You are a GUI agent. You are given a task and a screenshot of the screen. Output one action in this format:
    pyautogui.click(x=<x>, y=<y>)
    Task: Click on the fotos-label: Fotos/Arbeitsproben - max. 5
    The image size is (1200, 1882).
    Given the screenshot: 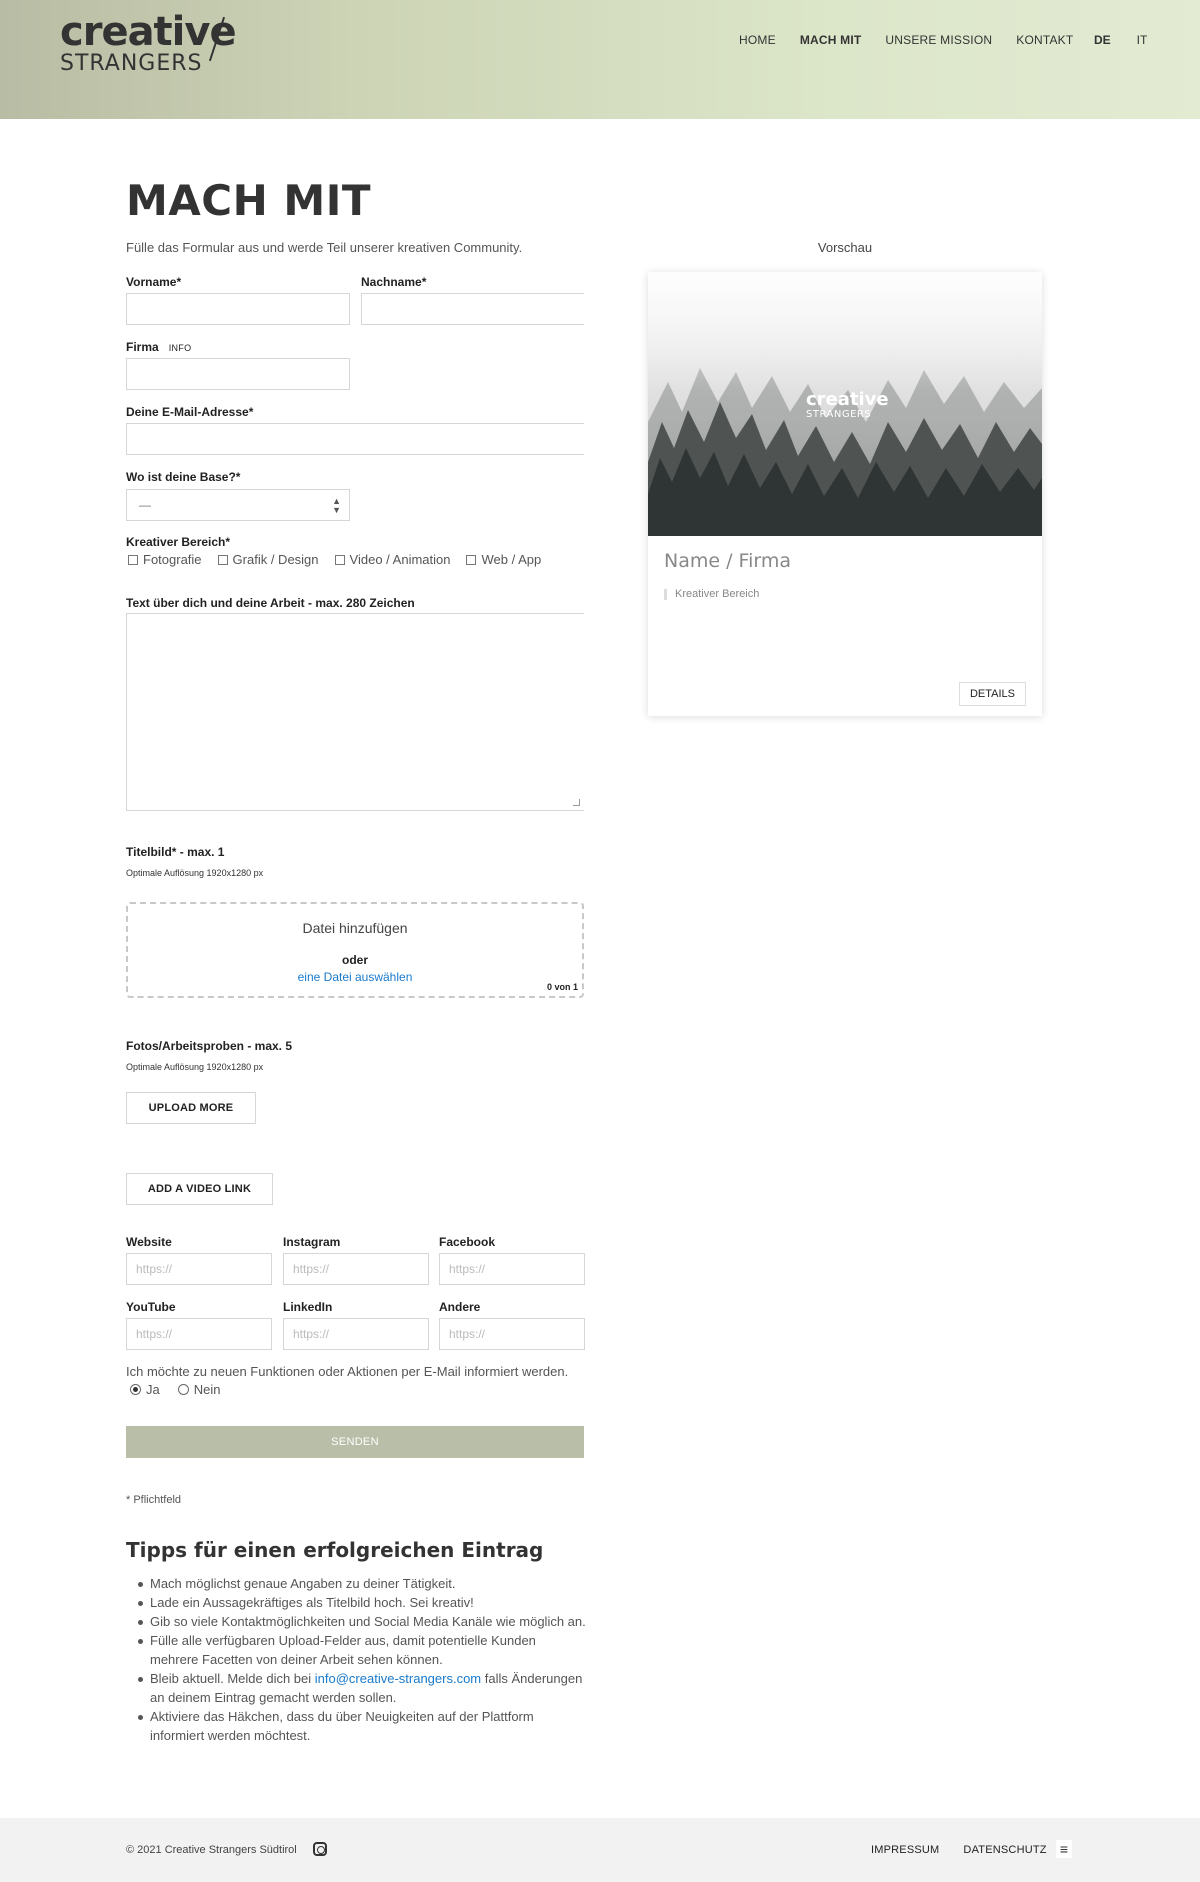 What is the action you would take?
    pyautogui.click(x=209, y=1046)
    